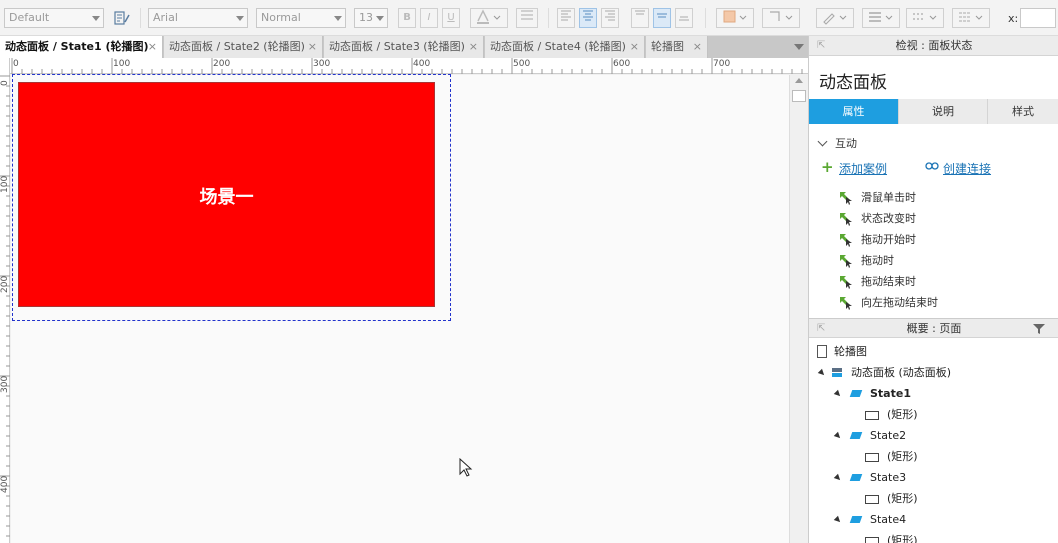 Image resolution: width=1058 pixels, height=543 pixels. What do you see at coordinates (5, 306) in the screenshot?
I see `ruler-ticks` at bounding box center [5, 306].